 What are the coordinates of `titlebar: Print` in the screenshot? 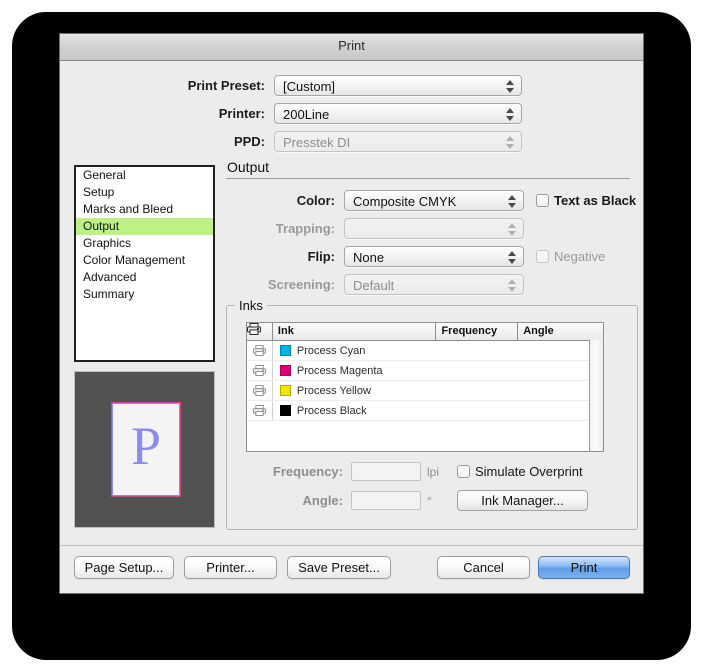 It's located at (351, 47).